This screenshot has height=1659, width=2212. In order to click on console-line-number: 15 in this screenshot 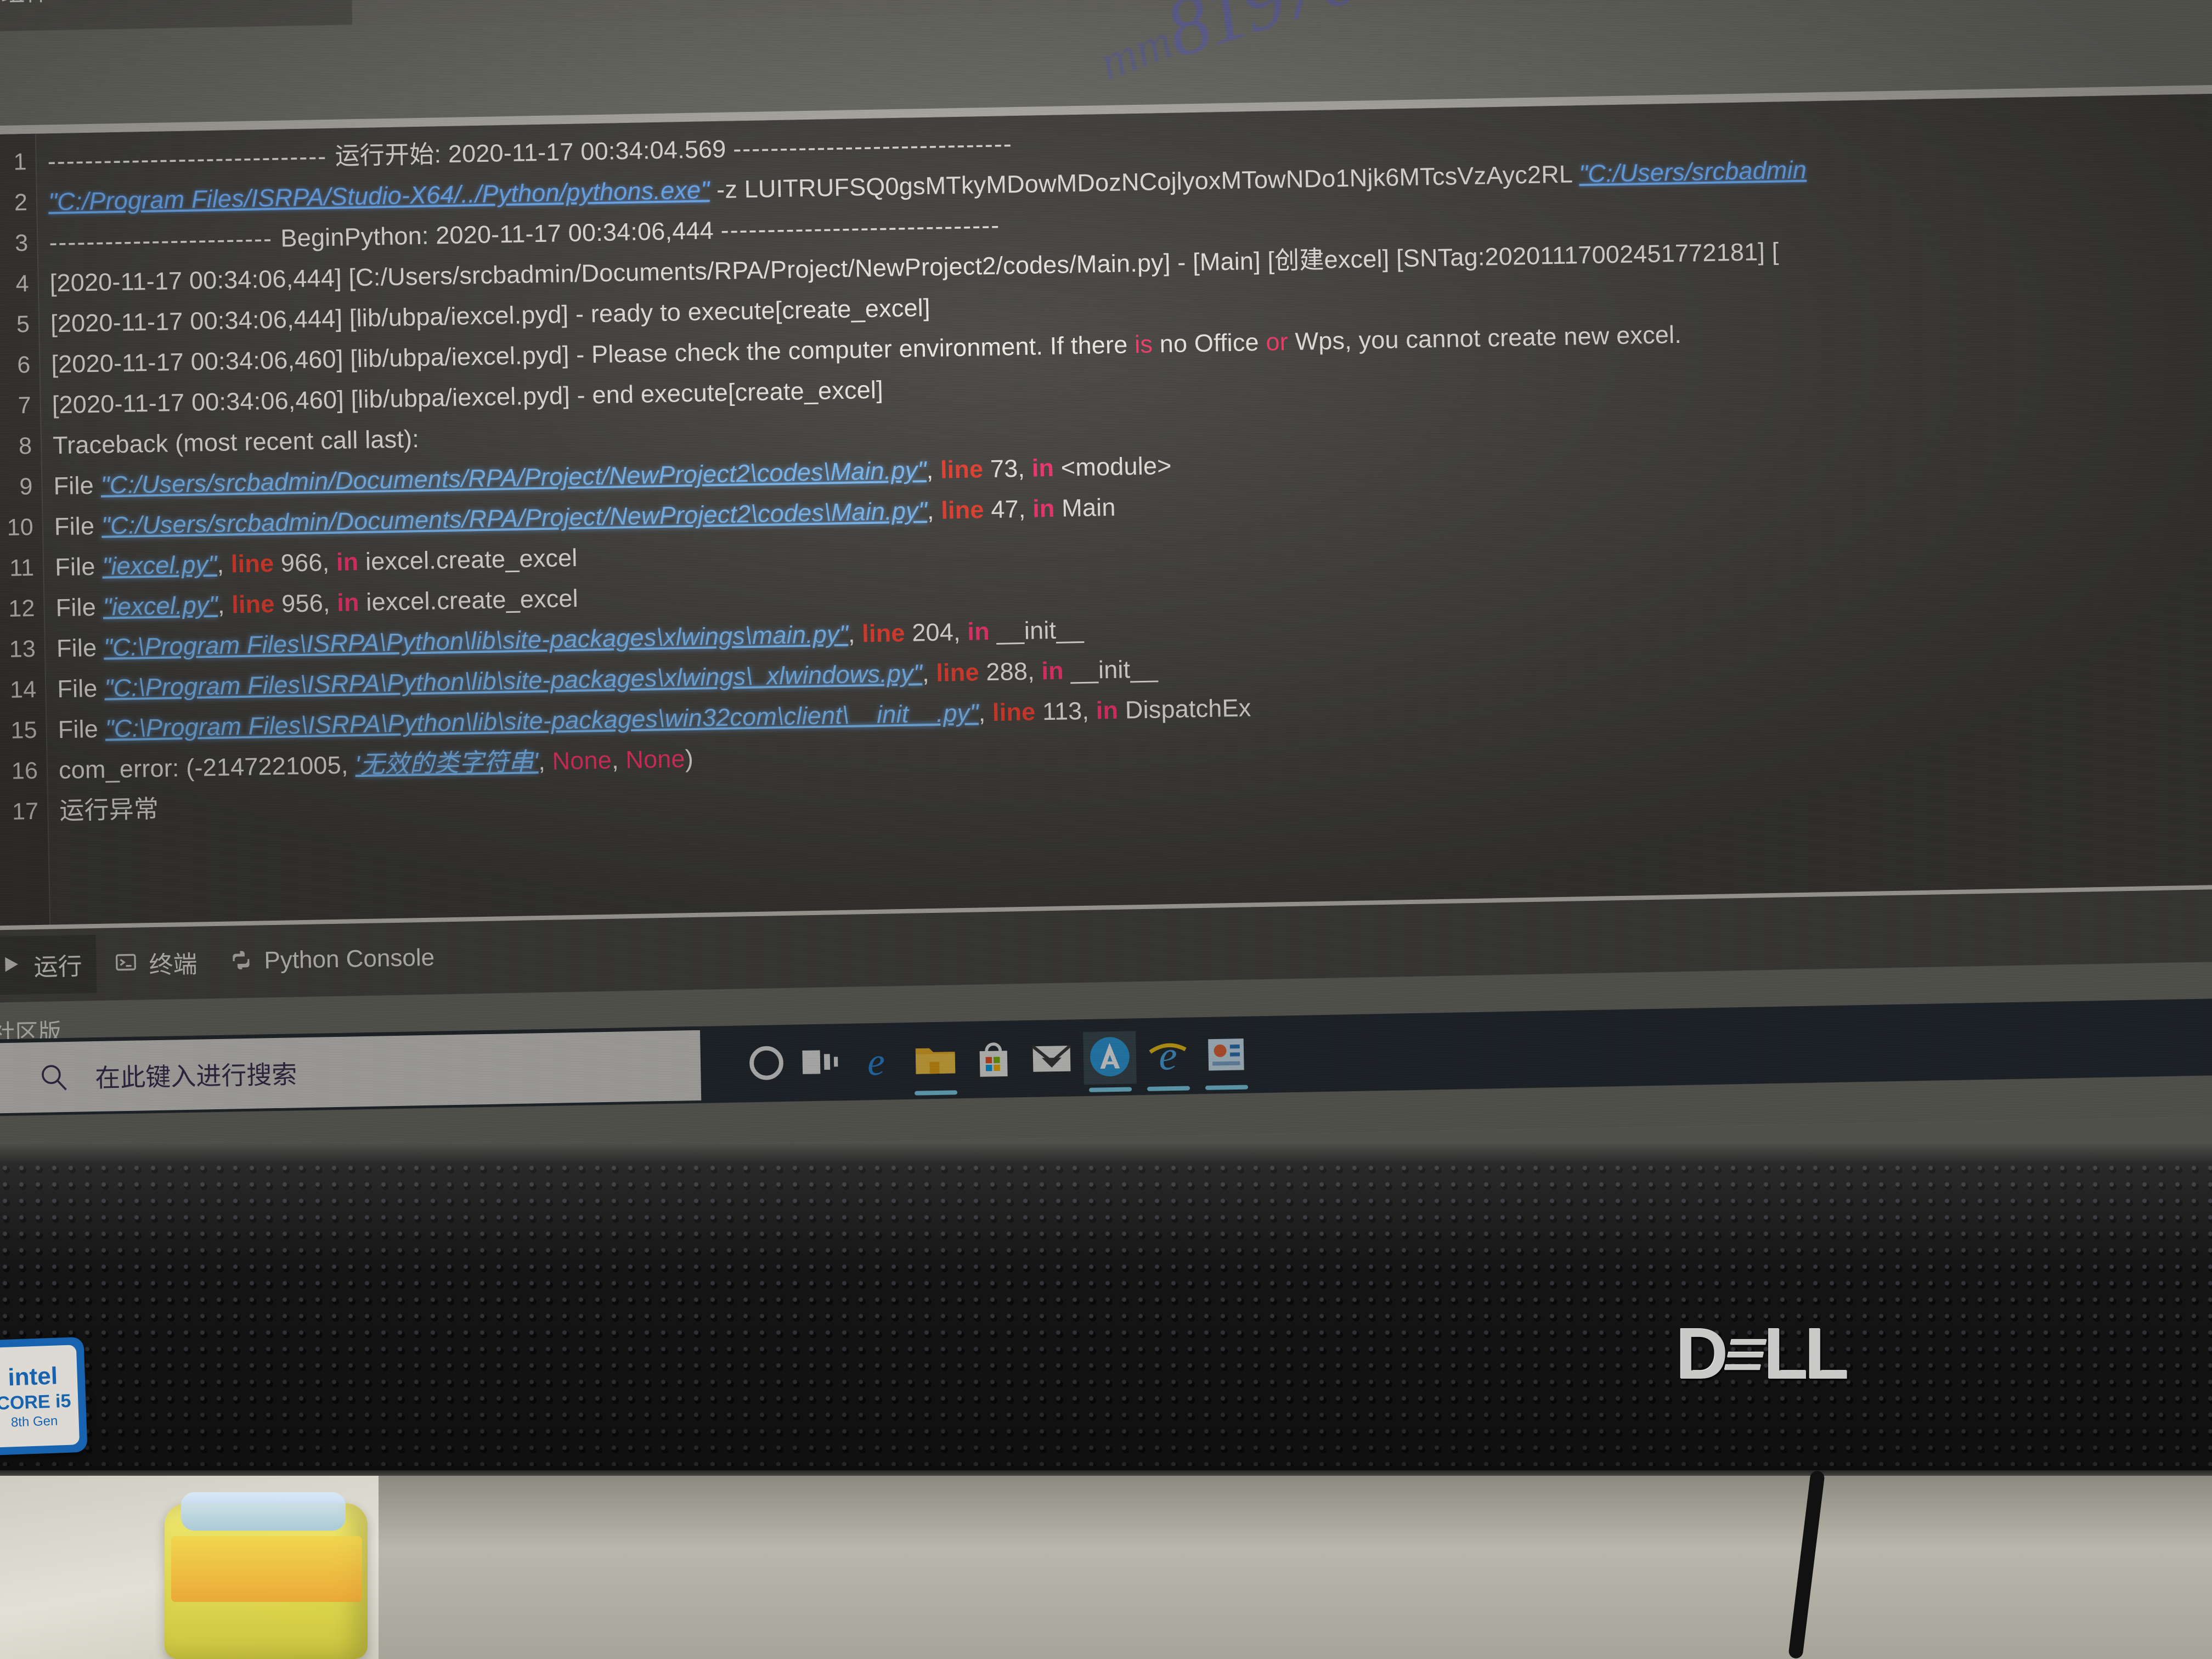, I will do `click(24, 730)`.